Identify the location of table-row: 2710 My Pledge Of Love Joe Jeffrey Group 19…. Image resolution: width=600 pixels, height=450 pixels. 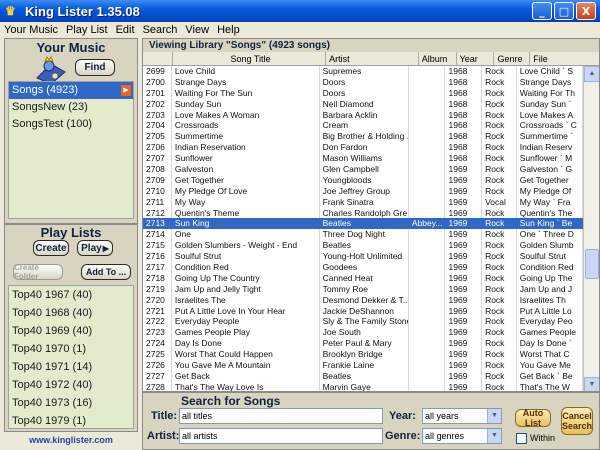
(363, 191).